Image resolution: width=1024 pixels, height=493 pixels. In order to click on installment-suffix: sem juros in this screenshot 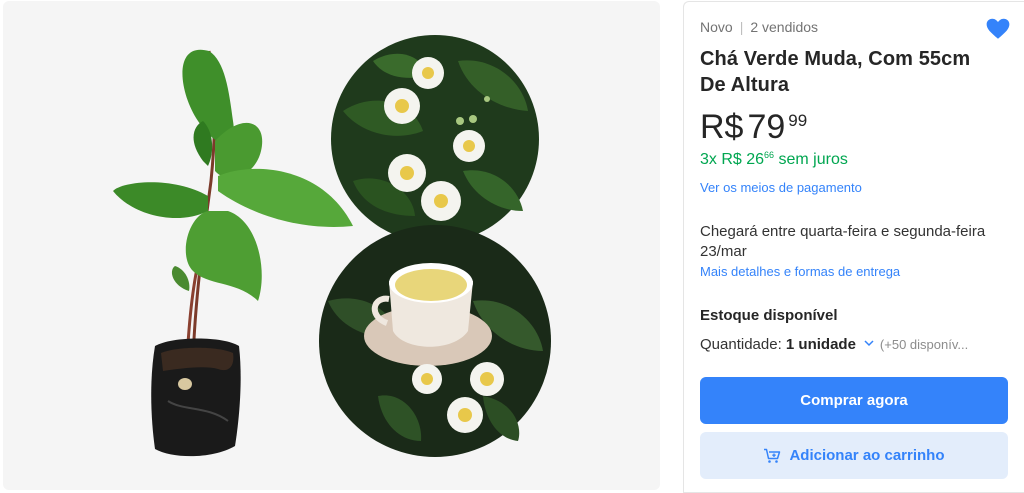, I will do `click(811, 159)`.